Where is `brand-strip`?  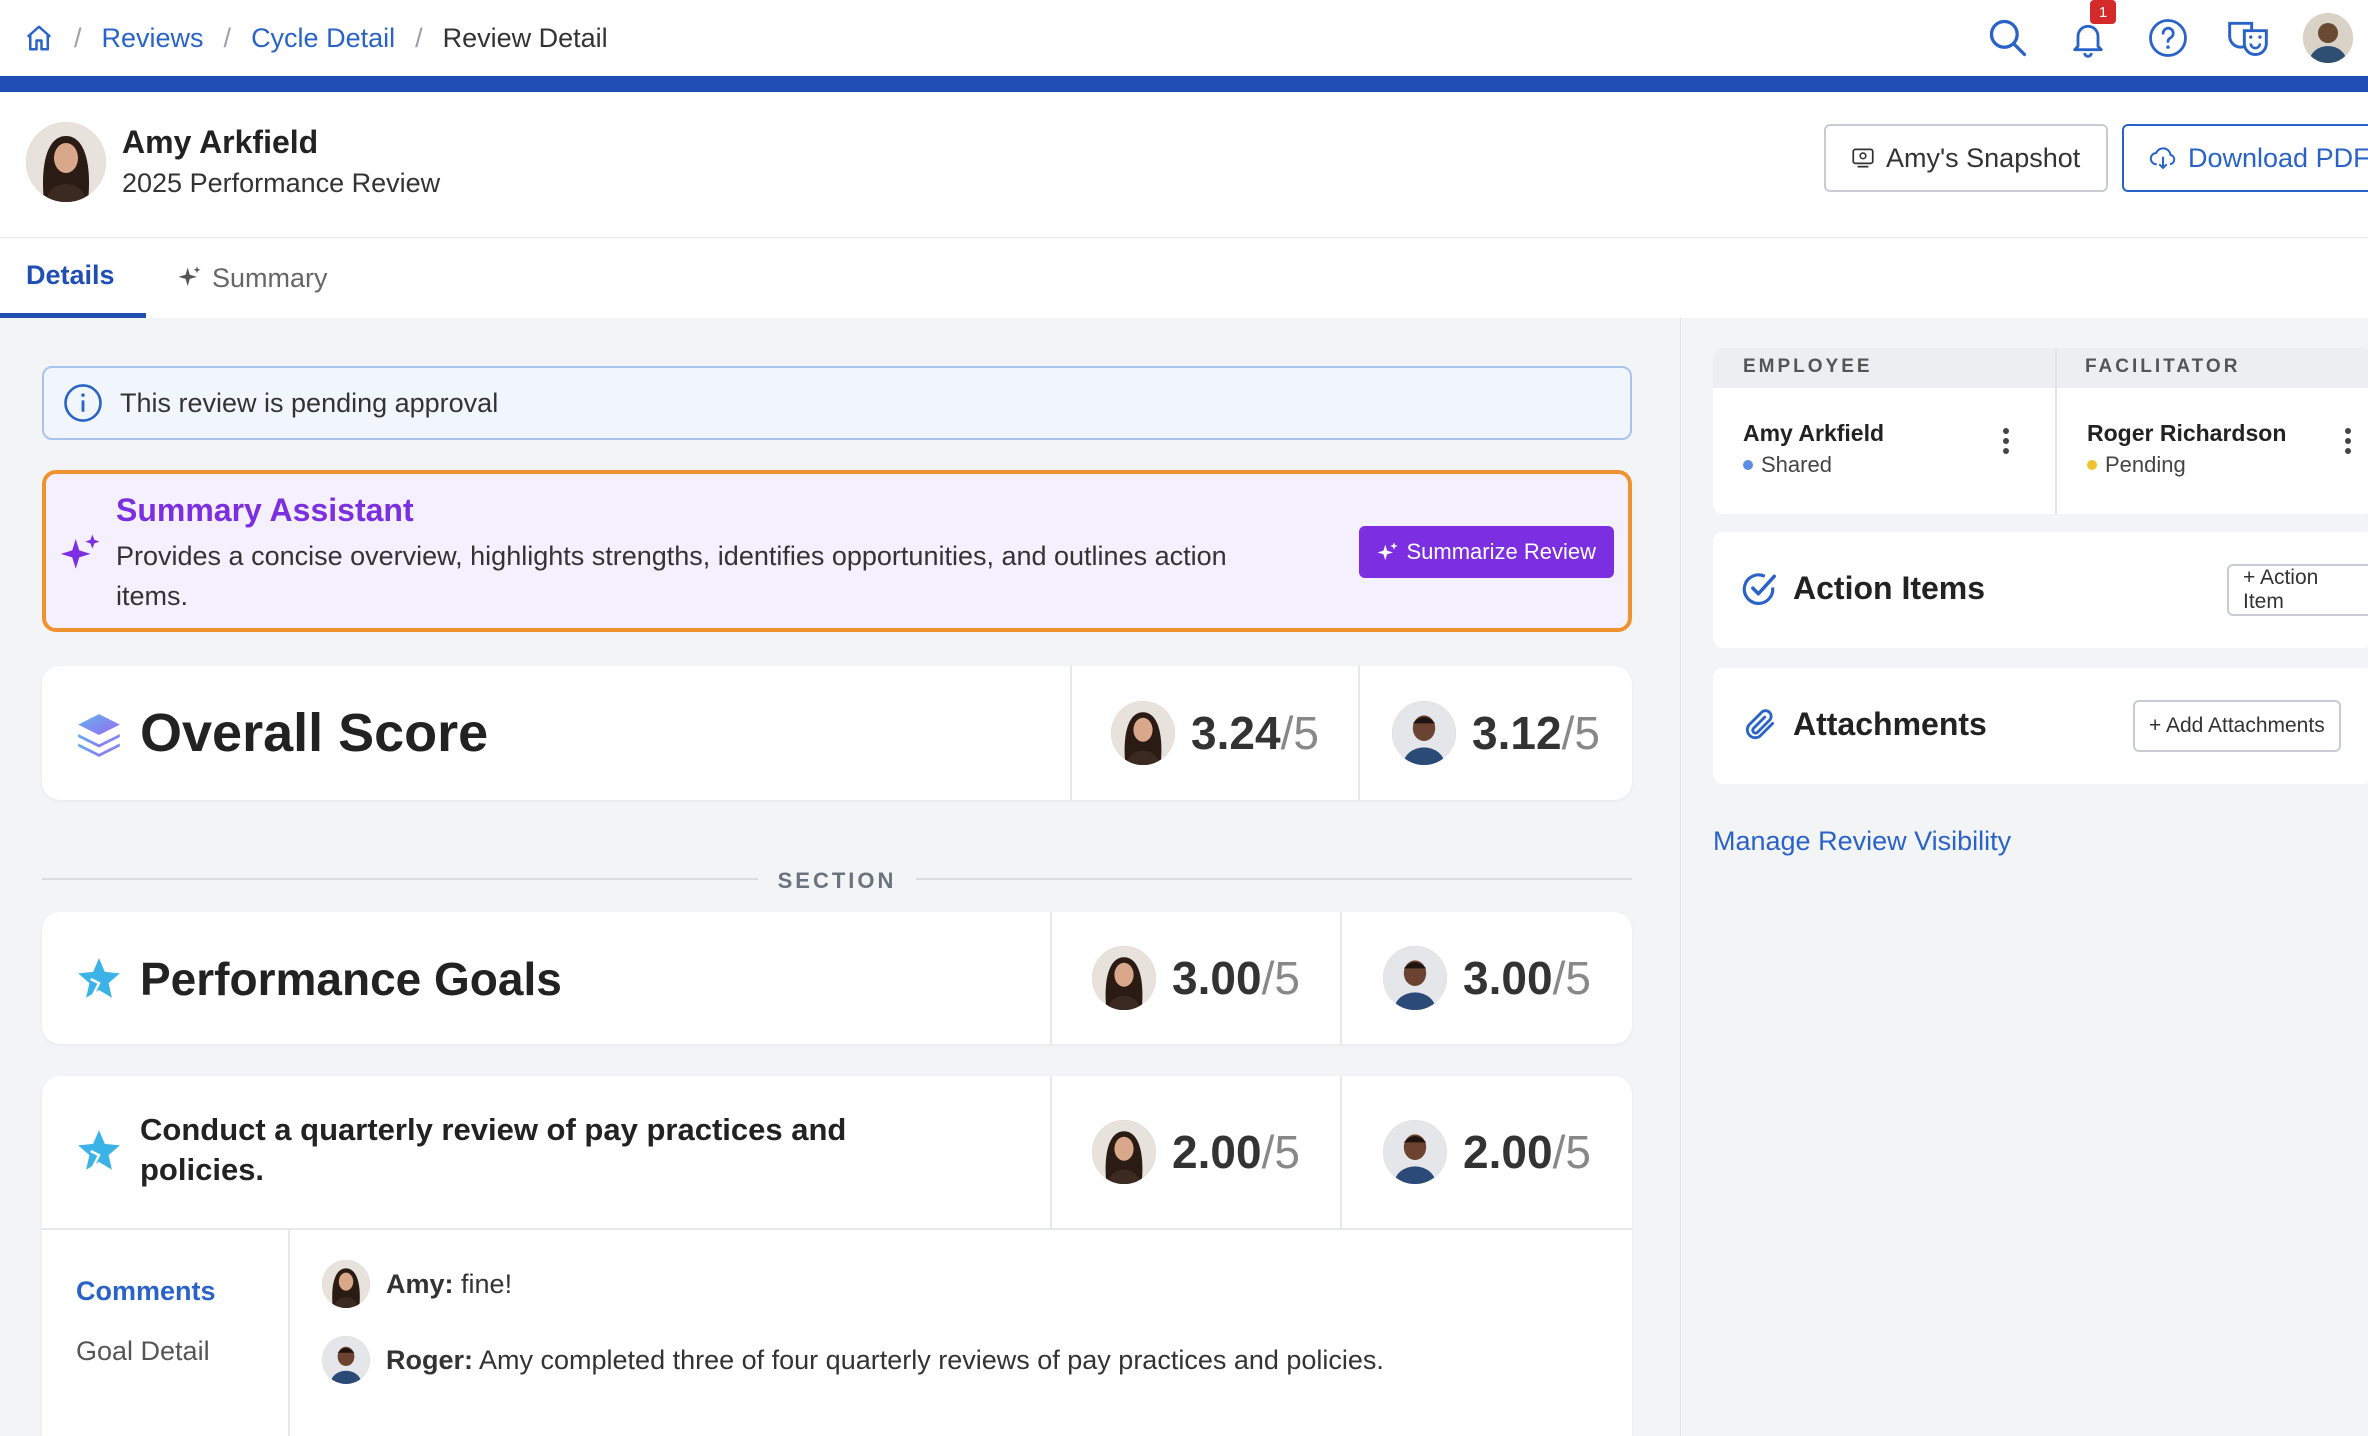
brand-strip is located at coordinates (1184, 84).